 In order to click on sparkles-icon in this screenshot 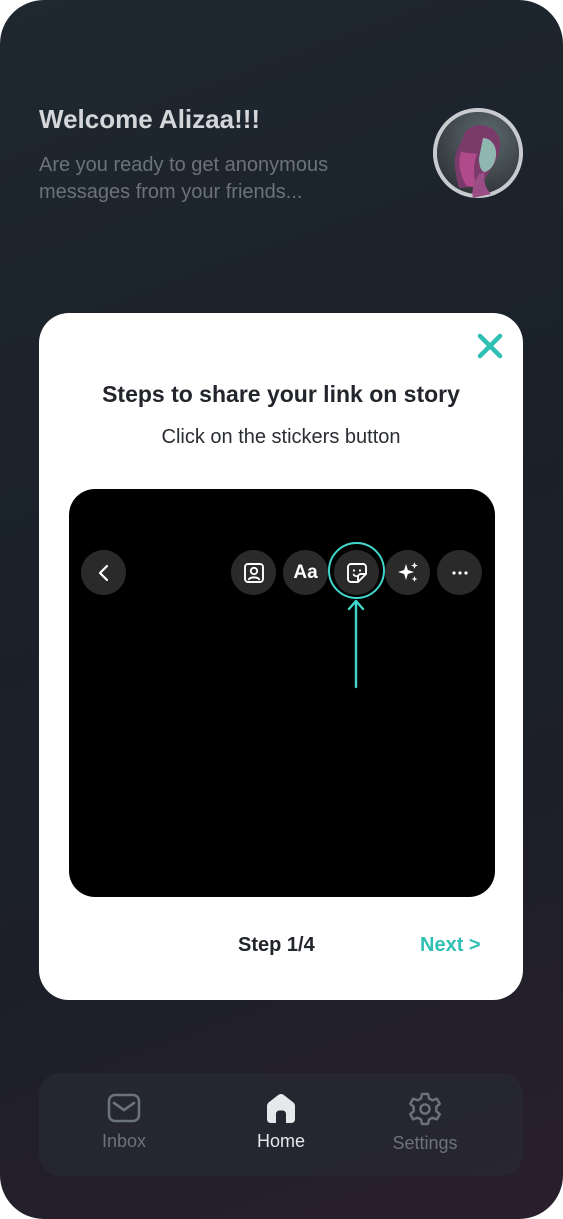, I will do `click(407, 571)`.